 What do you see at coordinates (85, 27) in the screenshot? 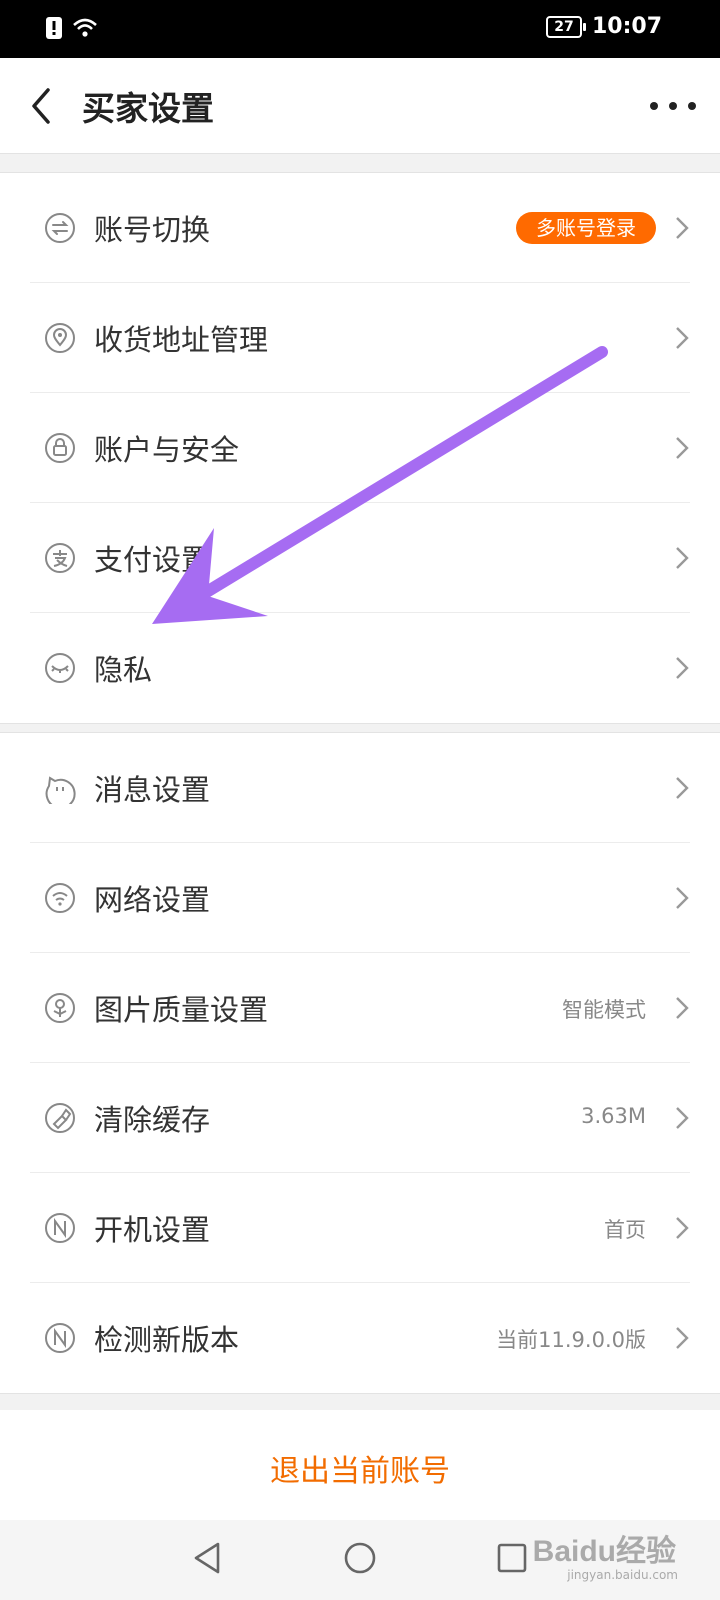
I see `wifi-status-icon` at bounding box center [85, 27].